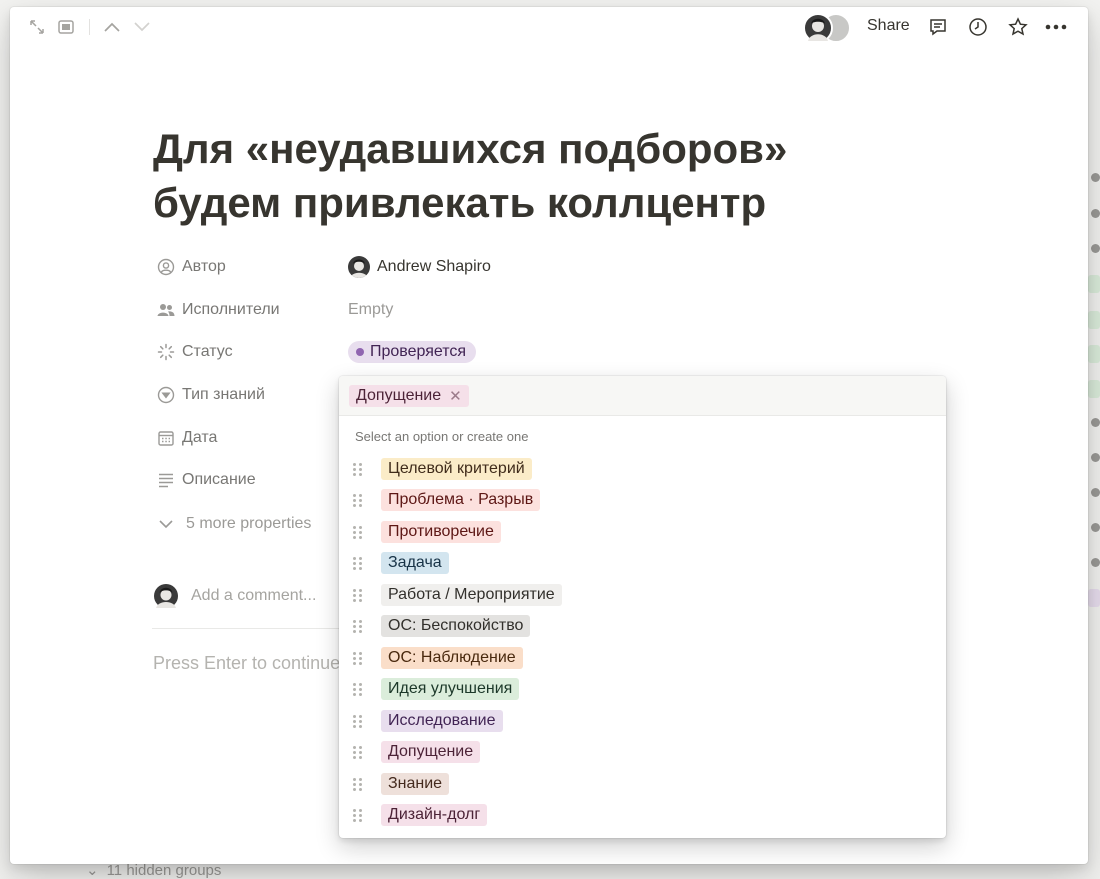 This screenshot has height=879, width=1100. I want to click on author-value: Andrew Shapiro, so click(419, 267).